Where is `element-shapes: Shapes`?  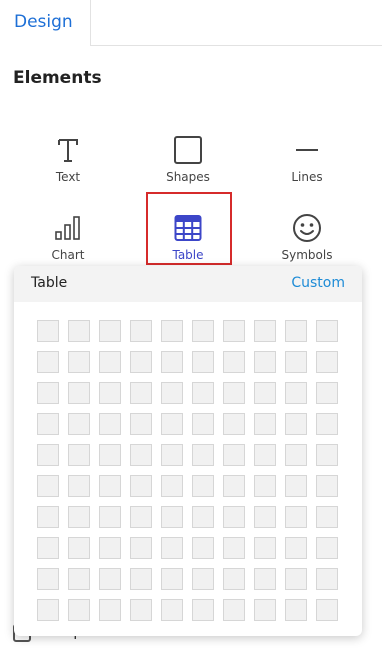 element-shapes: Shapes is located at coordinates (188, 160).